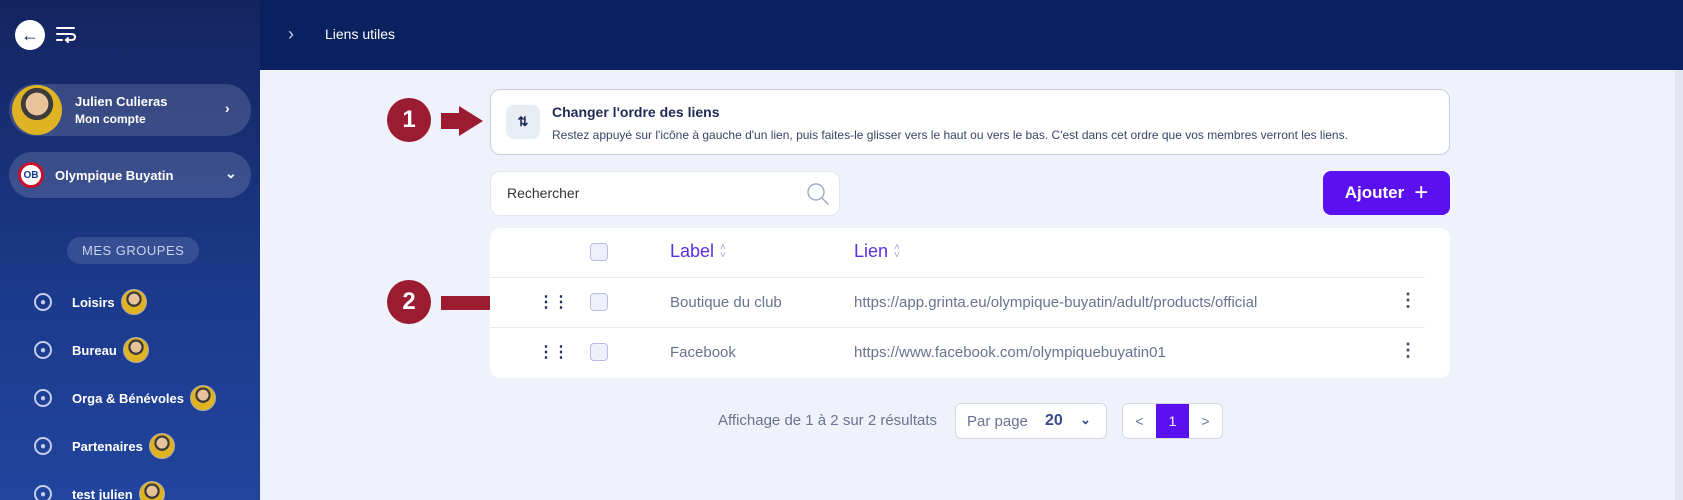 The image size is (1683, 500). I want to click on select-all-checkbox, so click(599, 252).